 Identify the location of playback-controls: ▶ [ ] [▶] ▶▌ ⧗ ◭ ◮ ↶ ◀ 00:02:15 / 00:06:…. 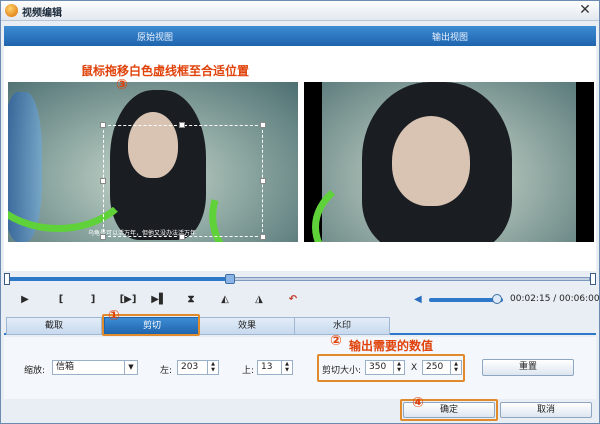
(301, 300).